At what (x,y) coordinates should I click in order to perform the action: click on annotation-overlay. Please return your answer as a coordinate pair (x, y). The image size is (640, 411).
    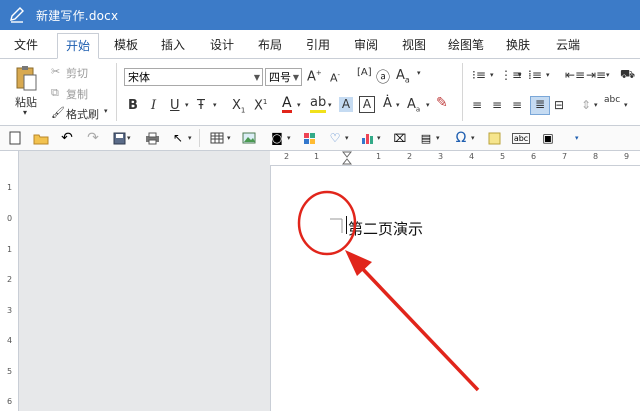
    Looking at the image, I should click on (388, 291).